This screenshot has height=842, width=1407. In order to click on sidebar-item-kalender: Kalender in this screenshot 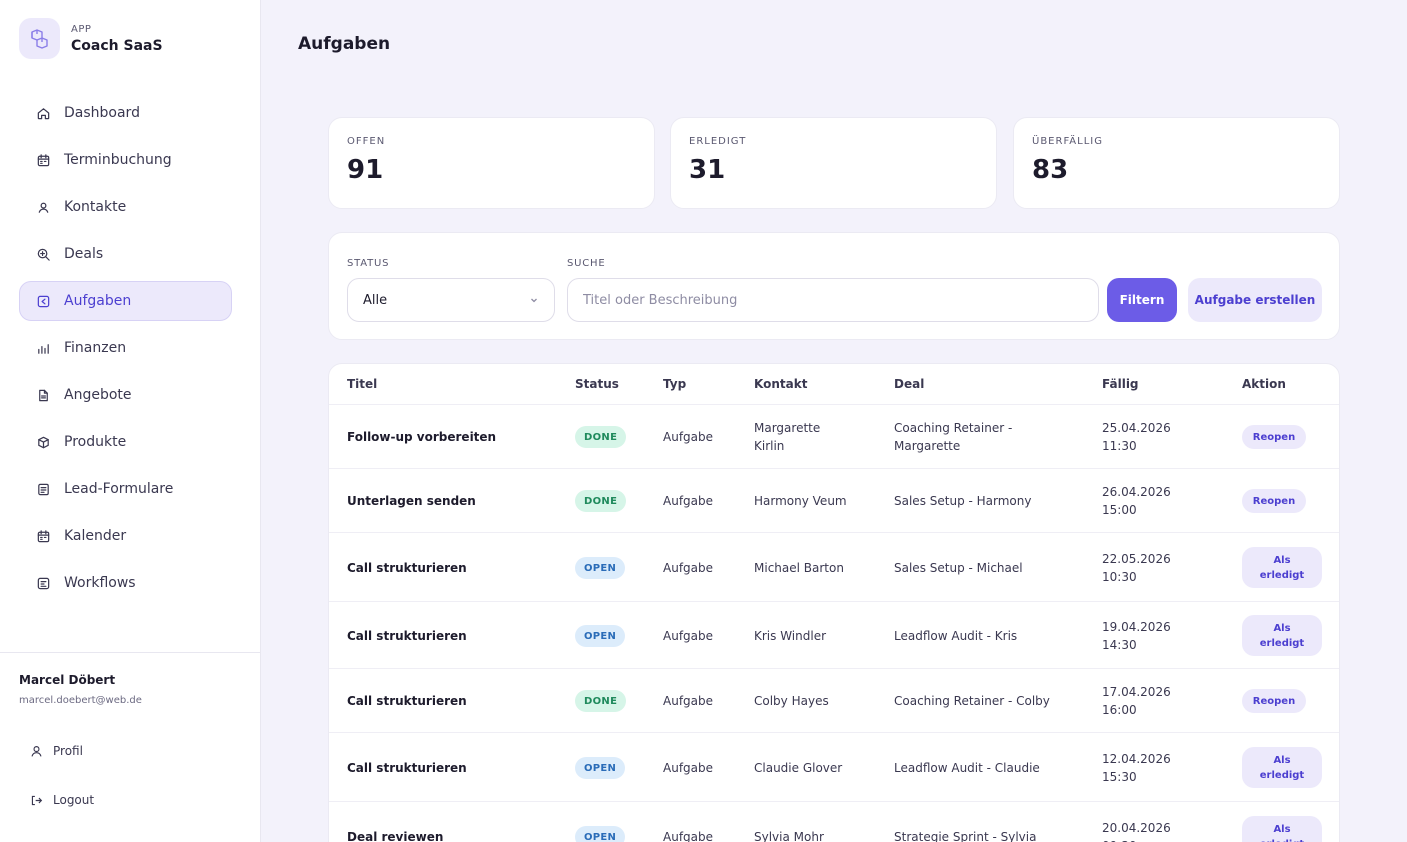, I will do `click(125, 536)`.